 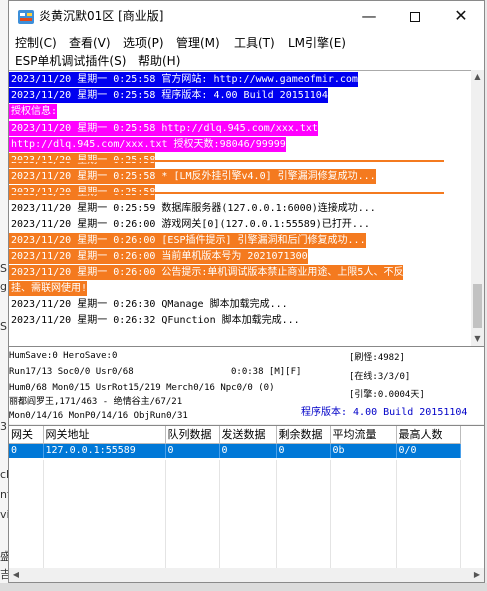 What do you see at coordinates (266, 372) in the screenshot?
I see `stat-timer: 0:0:38 [M][F]` at bounding box center [266, 372].